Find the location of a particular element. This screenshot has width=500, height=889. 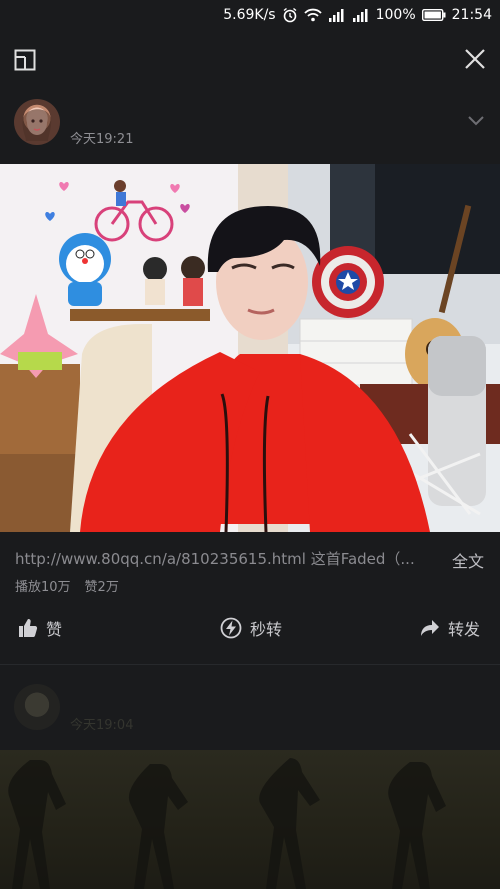

like-count: 赞2万 is located at coordinates (101, 587).